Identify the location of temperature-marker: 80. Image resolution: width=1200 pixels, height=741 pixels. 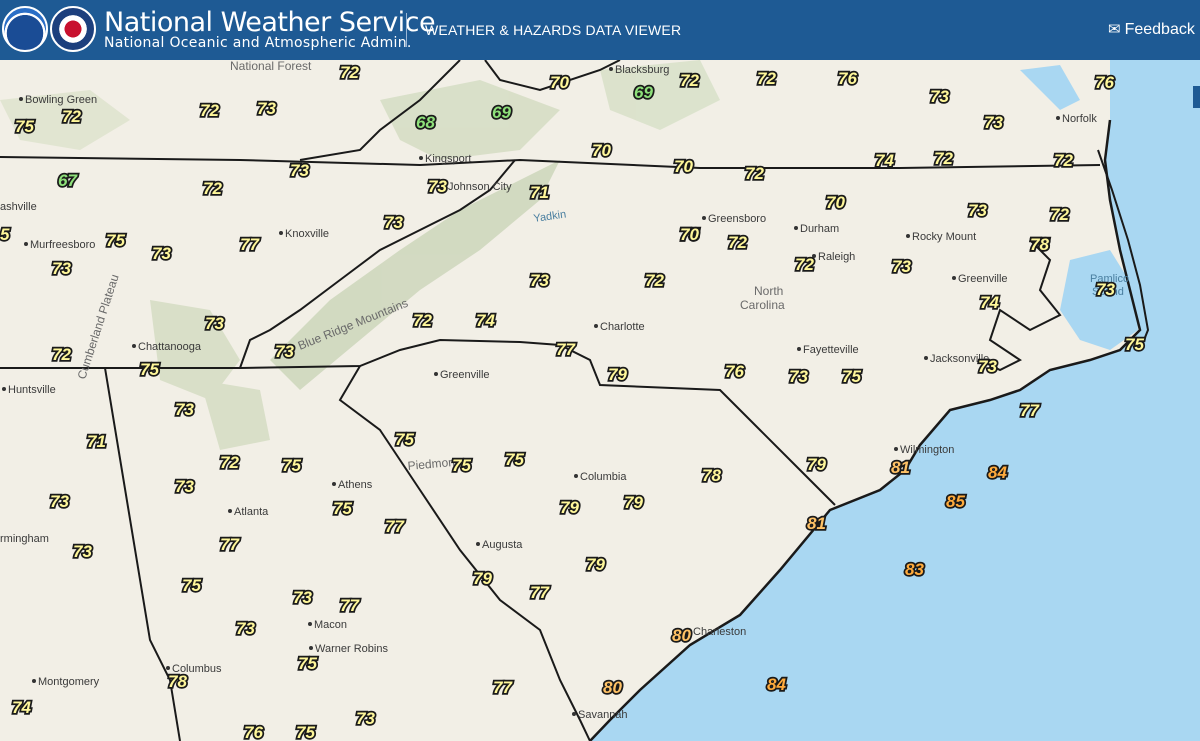
(612, 687).